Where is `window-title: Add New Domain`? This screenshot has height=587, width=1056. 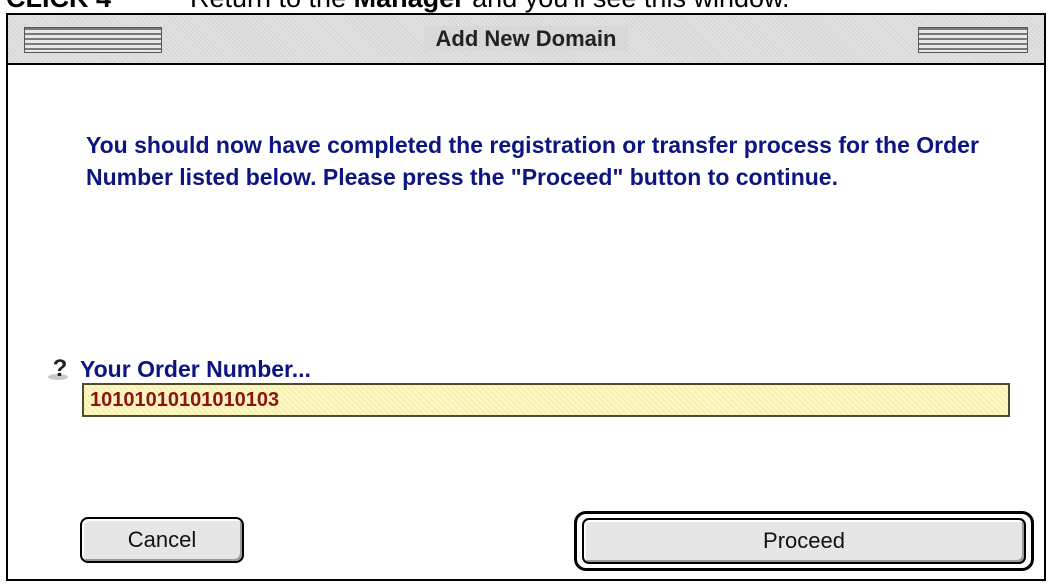 window-title: Add New Domain is located at coordinates (526, 38).